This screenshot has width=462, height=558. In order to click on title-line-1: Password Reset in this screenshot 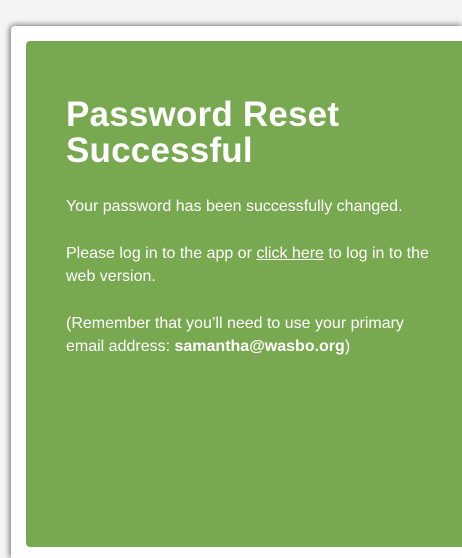, I will do `click(203, 114)`.